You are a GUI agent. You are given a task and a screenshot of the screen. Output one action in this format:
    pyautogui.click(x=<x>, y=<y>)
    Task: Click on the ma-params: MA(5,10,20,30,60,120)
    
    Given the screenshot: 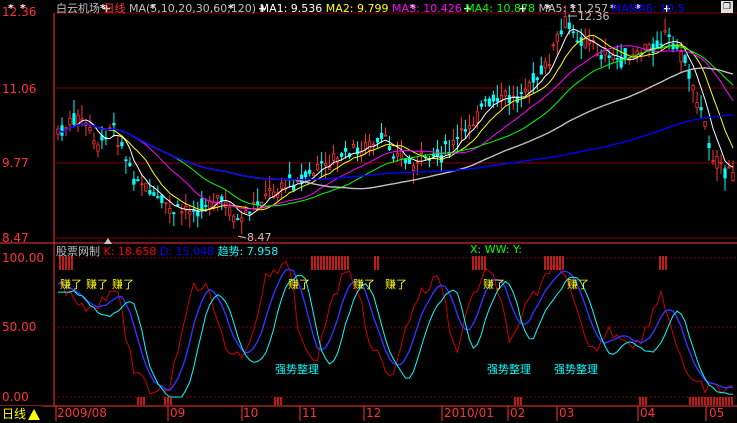 What is the action you would take?
    pyautogui.click(x=193, y=8)
    